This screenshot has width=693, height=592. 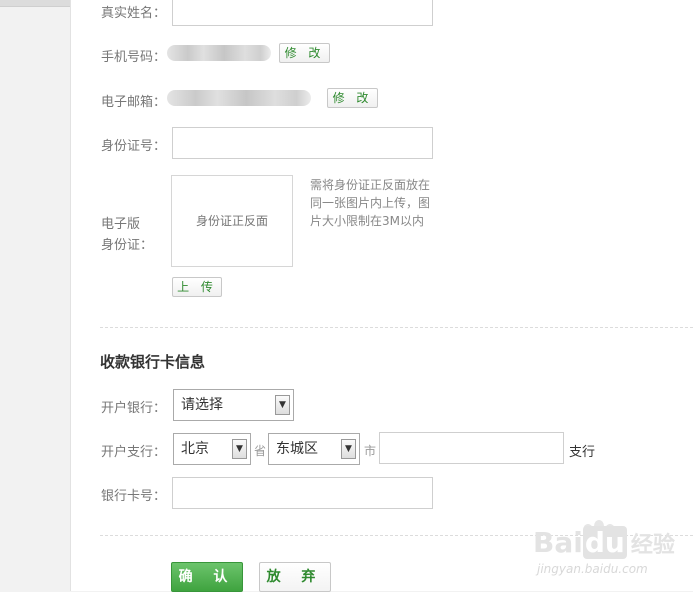 I want to click on phone-value-masked, so click(x=219, y=53).